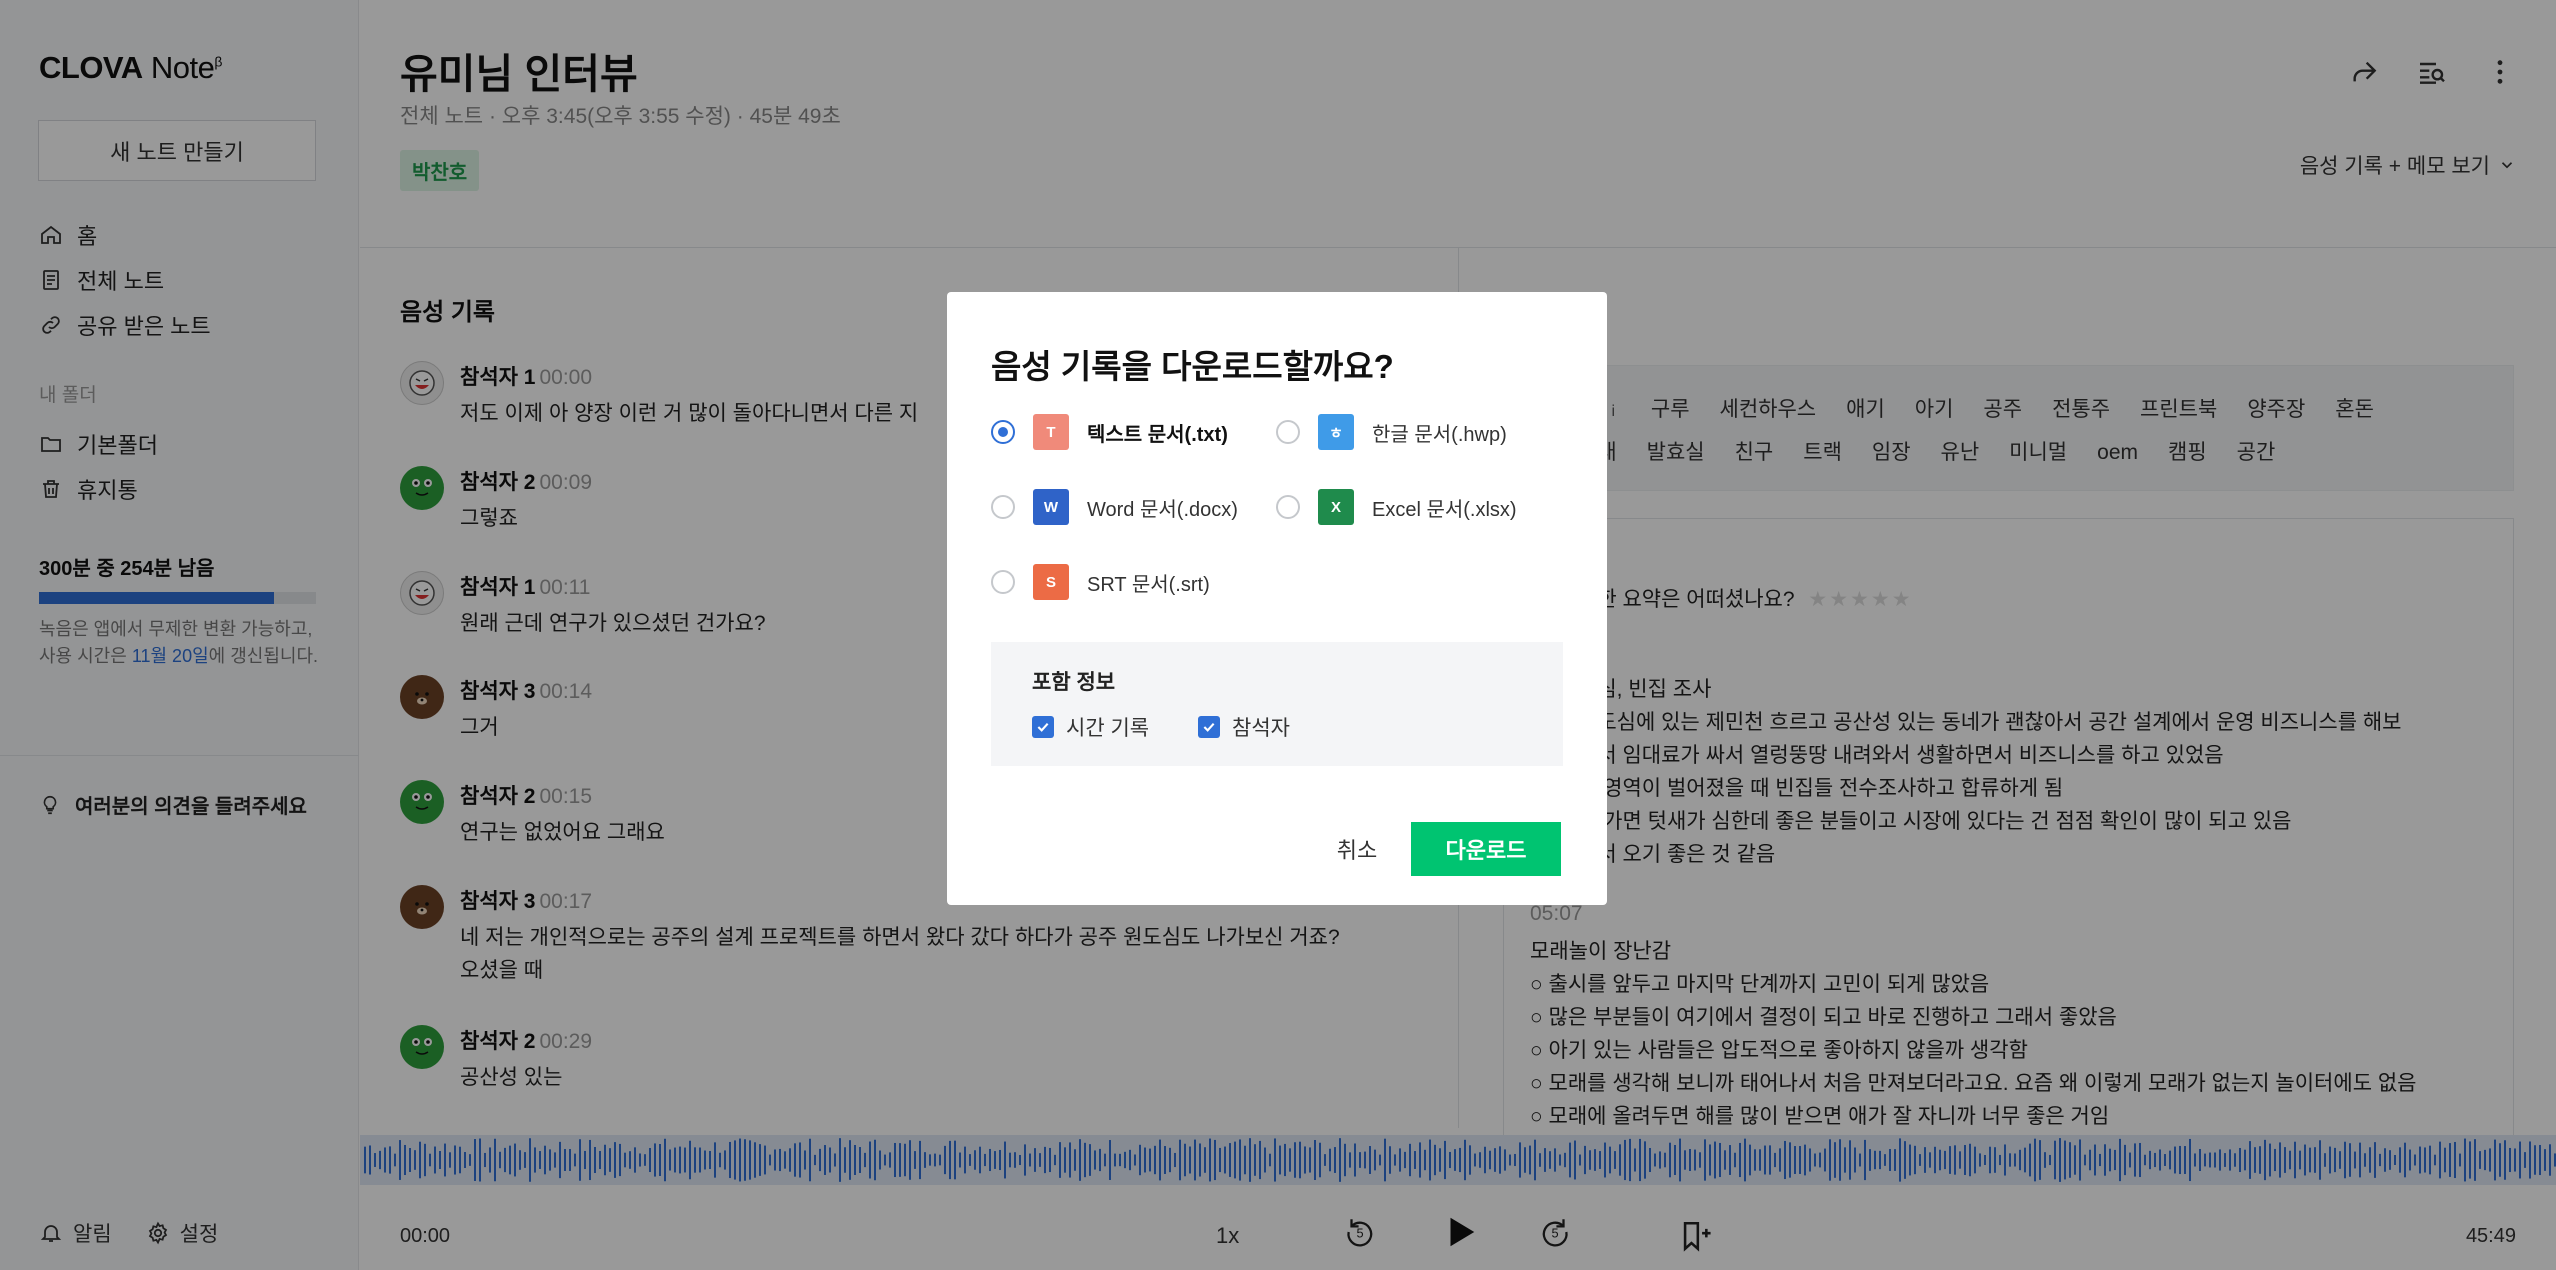  Describe the element at coordinates (1108, 728) in the screenshot. I see `include-time-label: 시간 기록` at that location.